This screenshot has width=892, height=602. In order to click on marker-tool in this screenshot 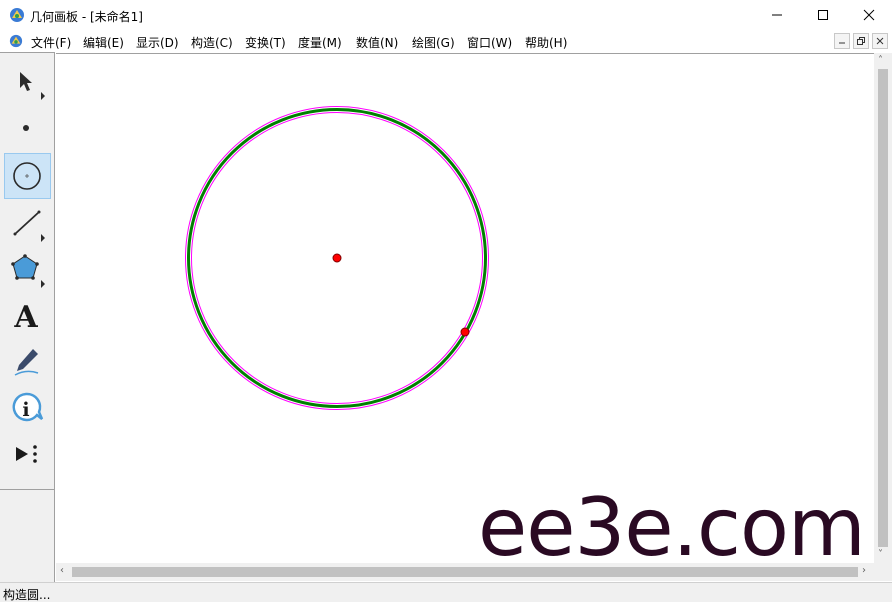, I will do `click(27, 362)`.